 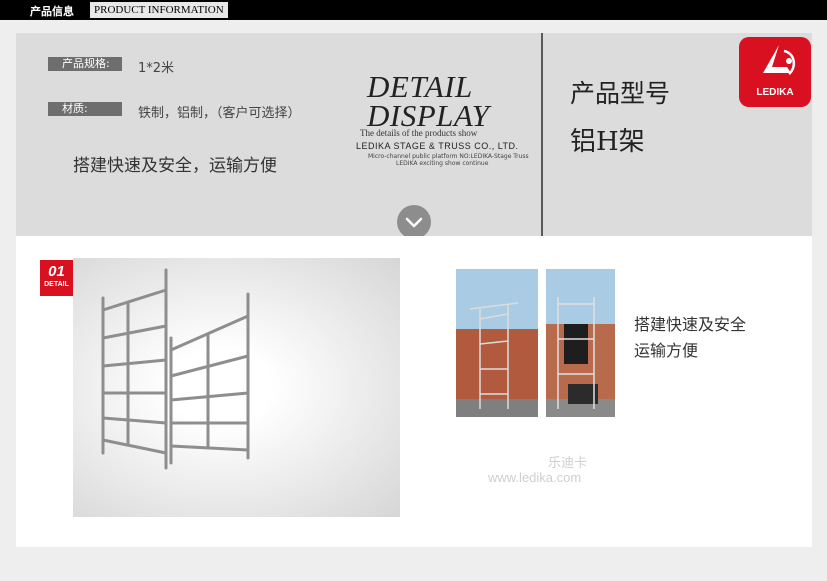 What do you see at coordinates (542, 145) in the screenshot?
I see `vertical-divider` at bounding box center [542, 145].